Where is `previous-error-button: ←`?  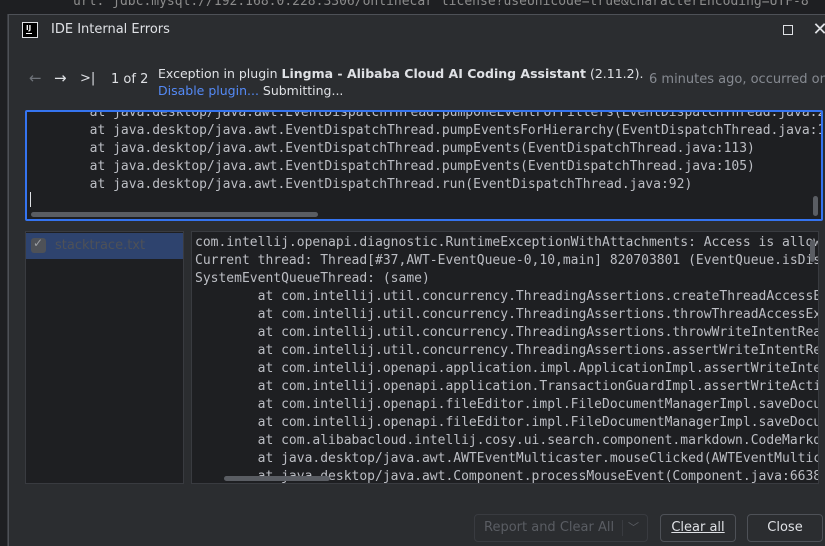
previous-error-button: ← is located at coordinates (35, 79).